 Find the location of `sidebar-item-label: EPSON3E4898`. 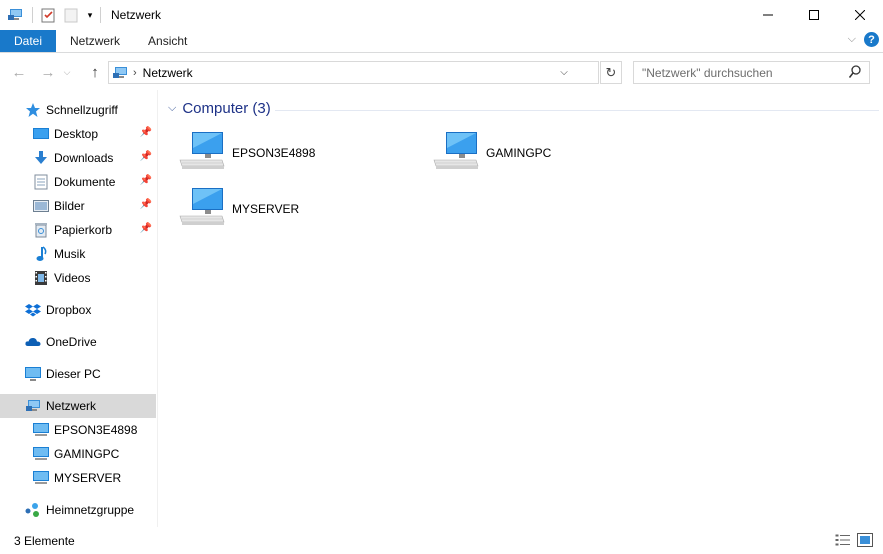

sidebar-item-label: EPSON3E4898 is located at coordinates (96, 430).